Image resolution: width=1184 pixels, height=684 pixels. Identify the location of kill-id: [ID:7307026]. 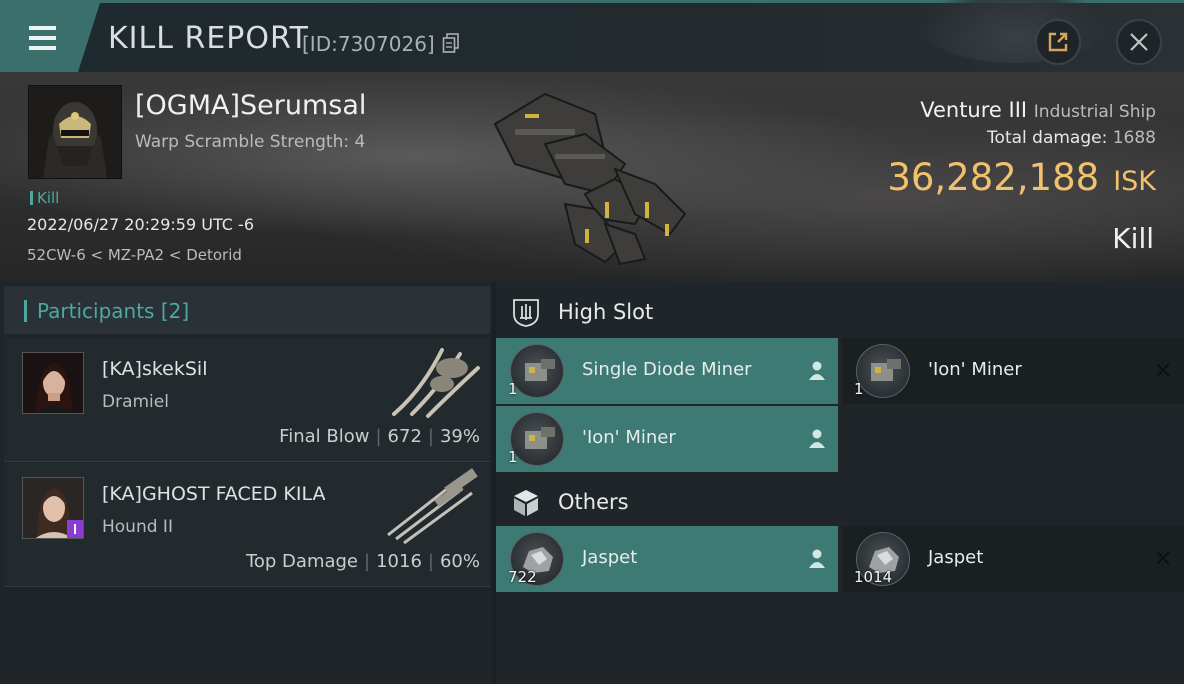
(368, 44).